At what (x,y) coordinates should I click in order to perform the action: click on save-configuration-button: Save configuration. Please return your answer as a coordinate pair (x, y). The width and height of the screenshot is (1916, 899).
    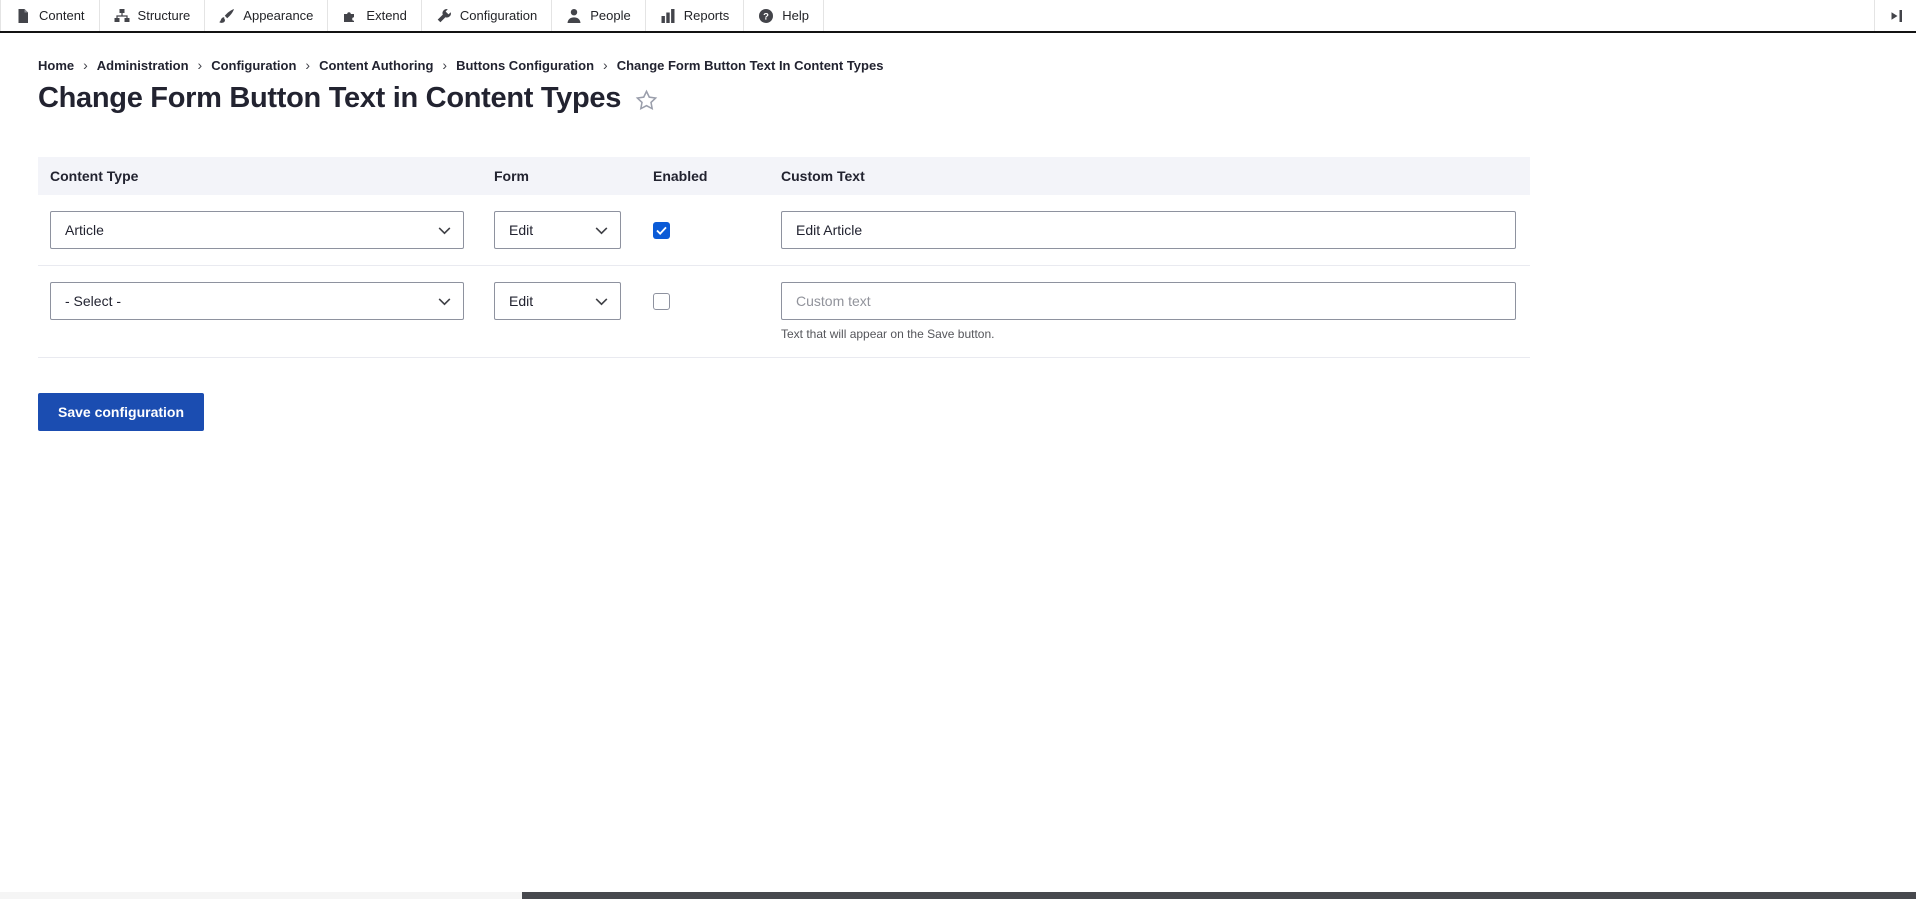
    Looking at the image, I should click on (121, 412).